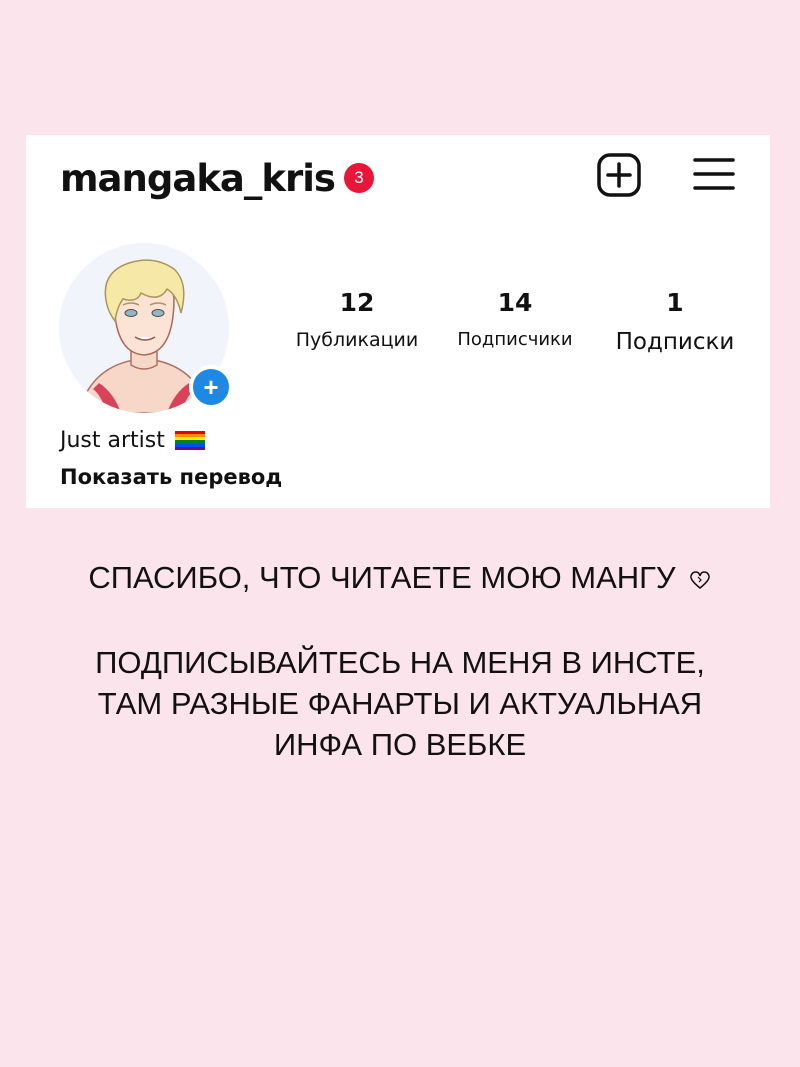  I want to click on heart-icon, so click(700, 580).